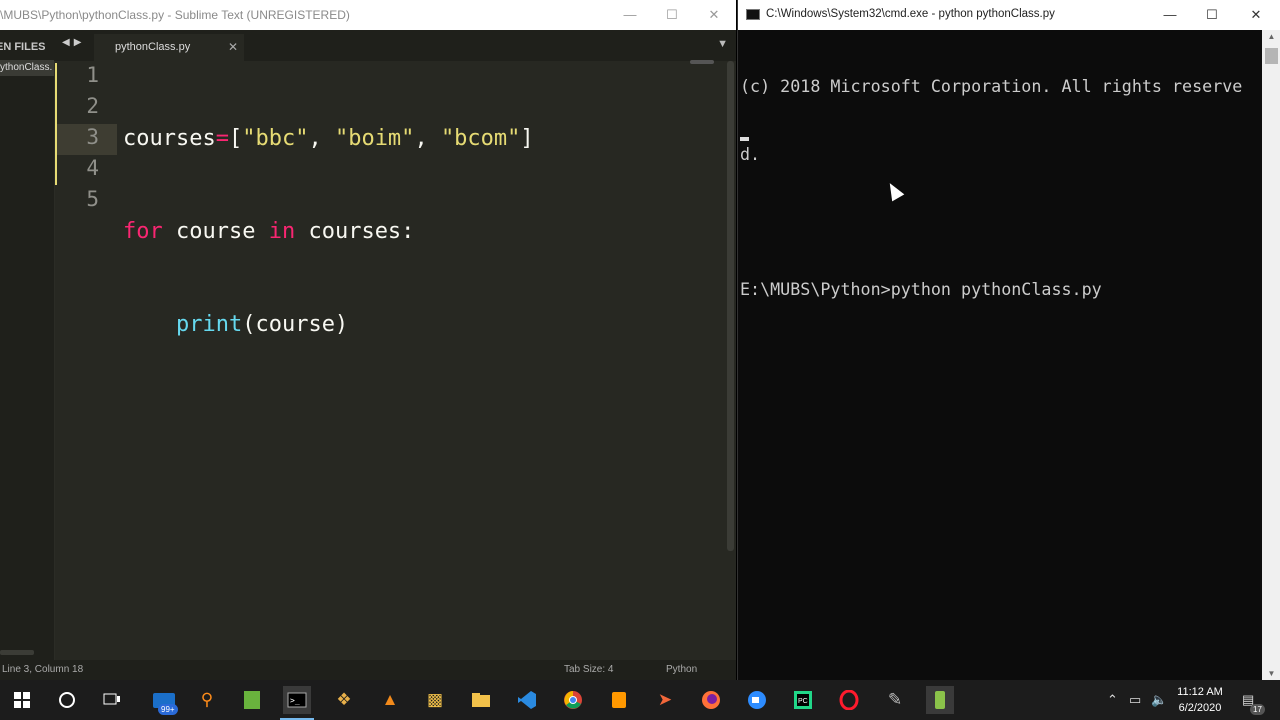 This screenshot has height=720, width=1280. Describe the element at coordinates (1200, 692) in the screenshot. I see `clock-time: 11:12 AM` at that location.